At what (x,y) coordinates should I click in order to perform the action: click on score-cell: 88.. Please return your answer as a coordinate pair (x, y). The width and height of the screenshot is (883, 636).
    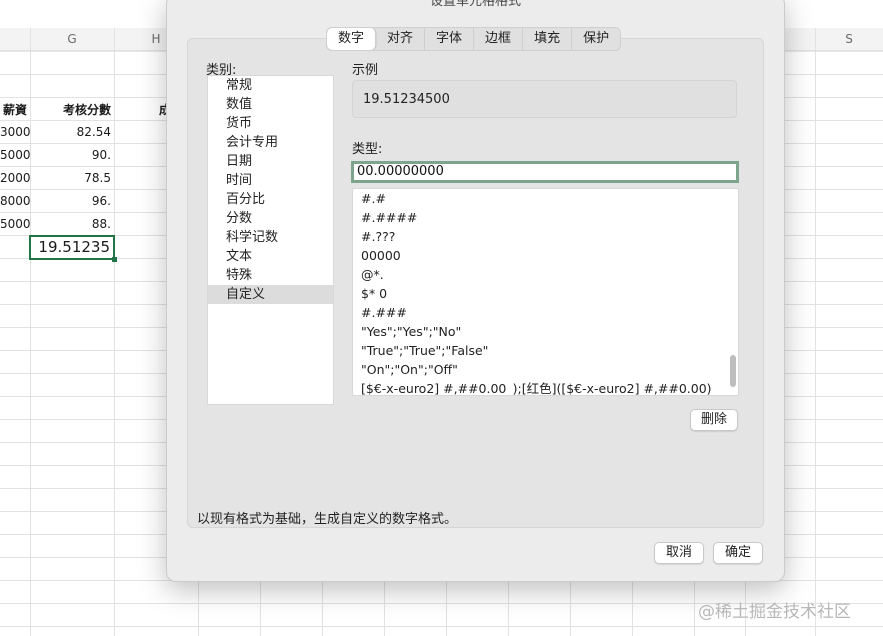
    Looking at the image, I should click on (72, 224).